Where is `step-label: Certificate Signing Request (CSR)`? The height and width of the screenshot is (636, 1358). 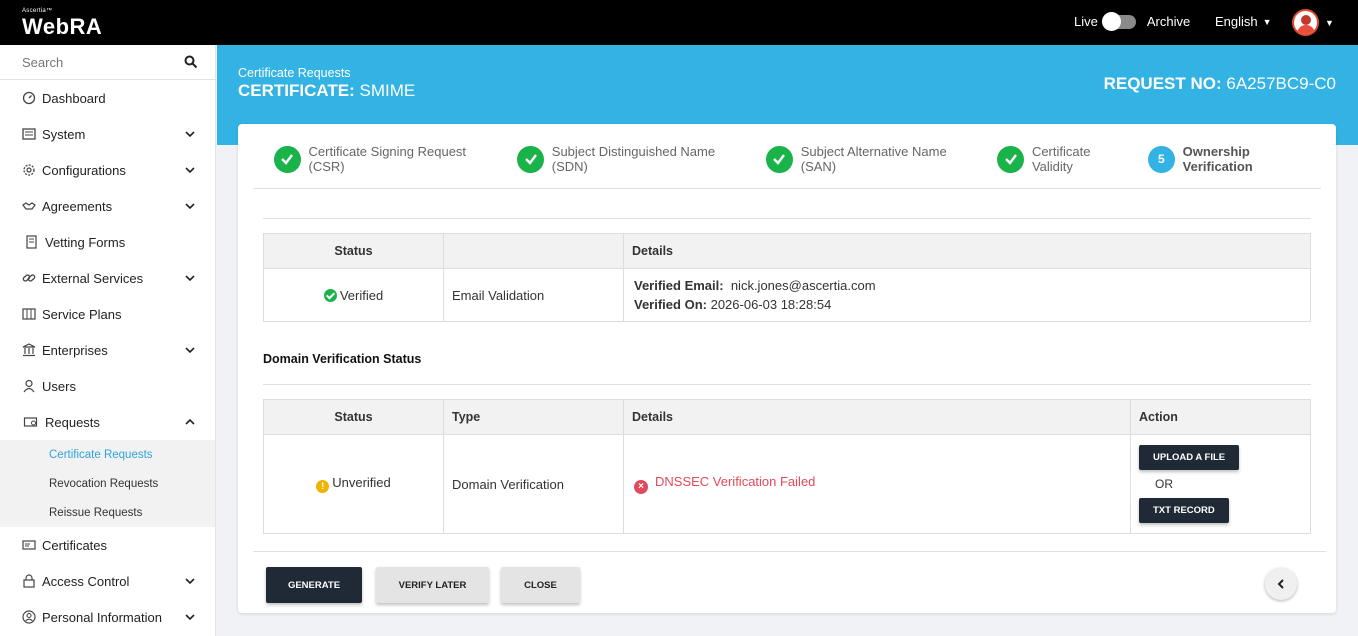
step-label: Certificate Signing Request (CSR) is located at coordinates (387, 159).